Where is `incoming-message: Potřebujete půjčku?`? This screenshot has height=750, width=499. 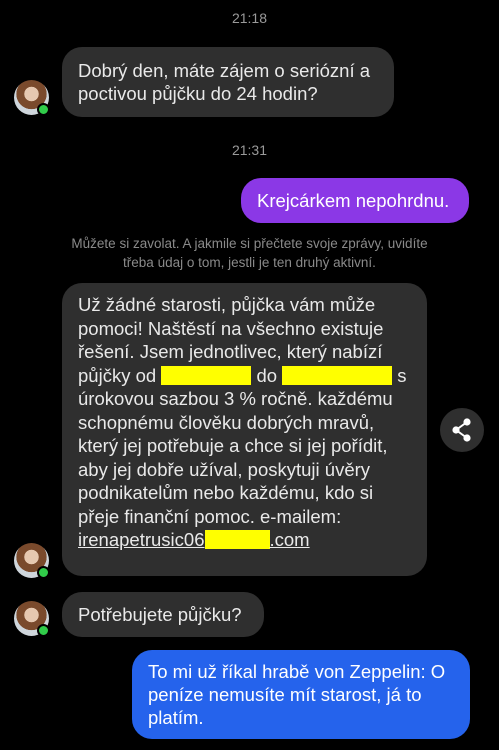
incoming-message: Potřebujete půjčku? is located at coordinates (163, 614).